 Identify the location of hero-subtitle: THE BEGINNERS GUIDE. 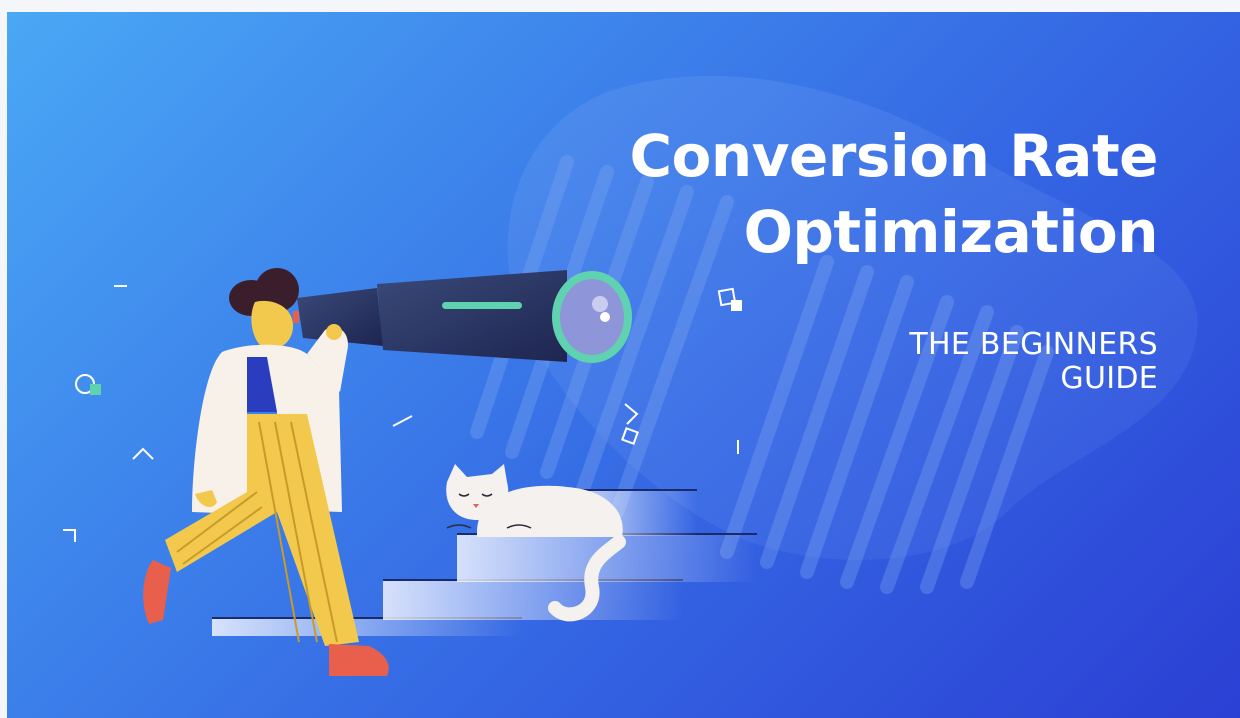
(1033, 362).